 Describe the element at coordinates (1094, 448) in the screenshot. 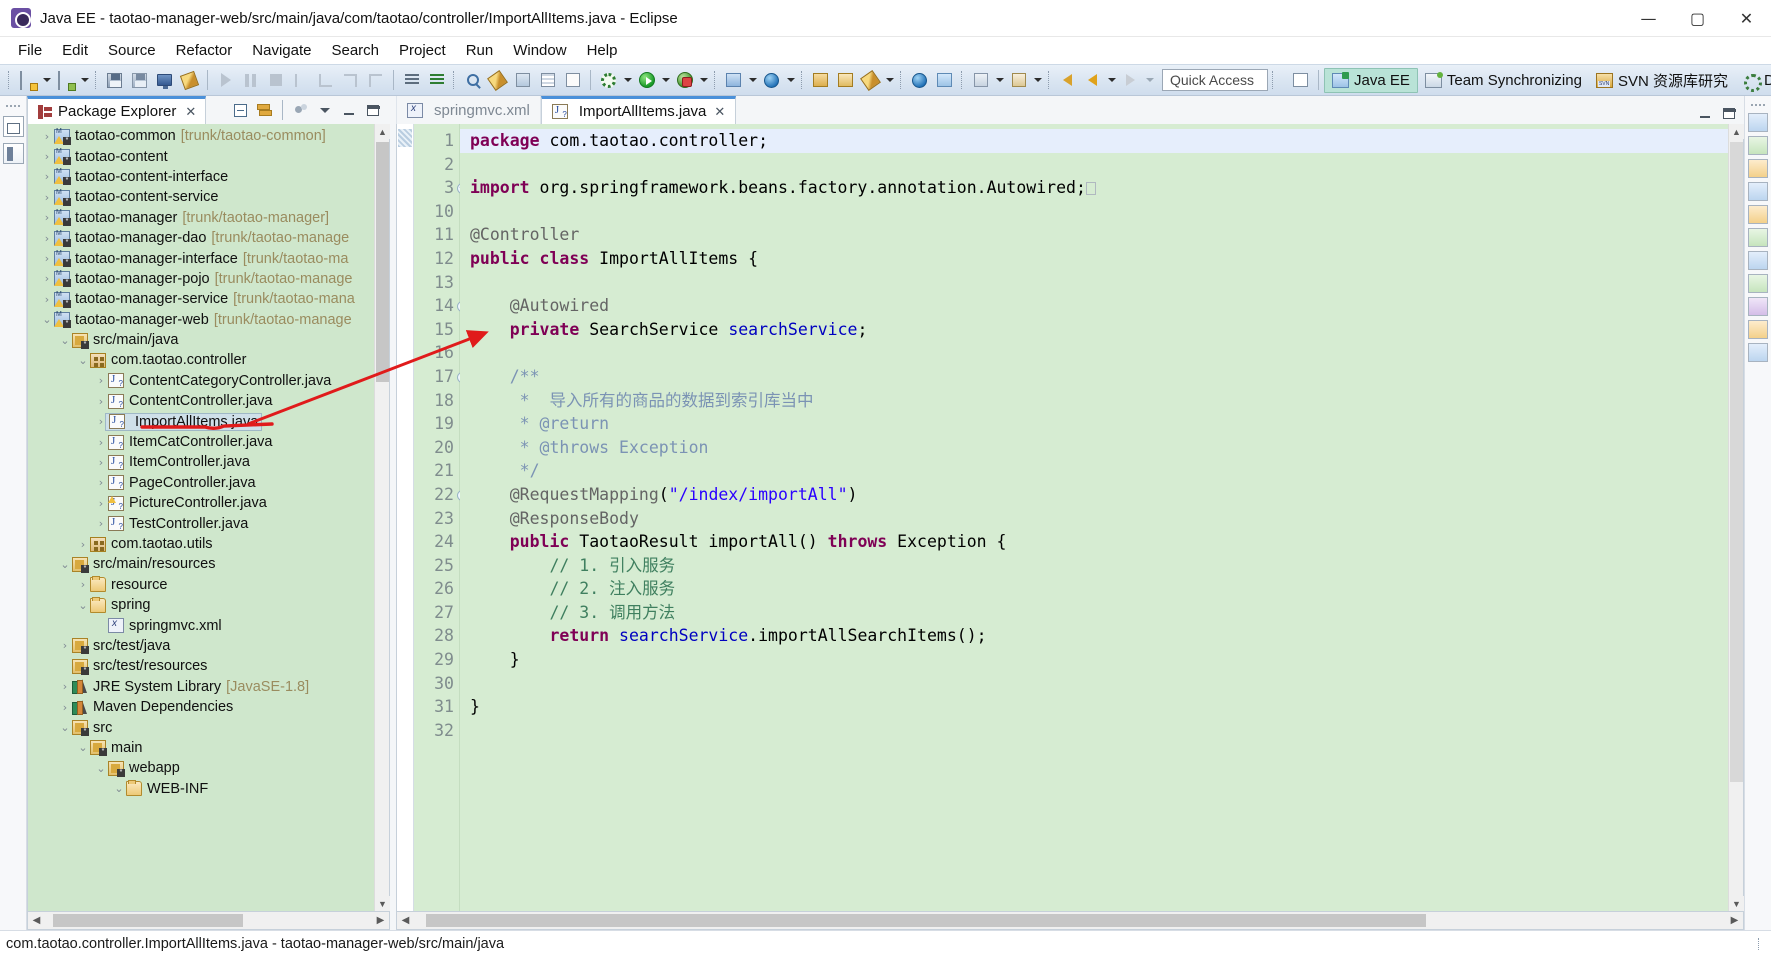

I see `code-line: * @throws Exception` at that location.